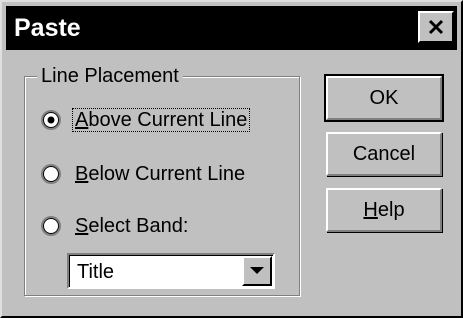 The width and height of the screenshot is (463, 318). Describe the element at coordinates (384, 210) in the screenshot. I see `help-button: Help` at that location.